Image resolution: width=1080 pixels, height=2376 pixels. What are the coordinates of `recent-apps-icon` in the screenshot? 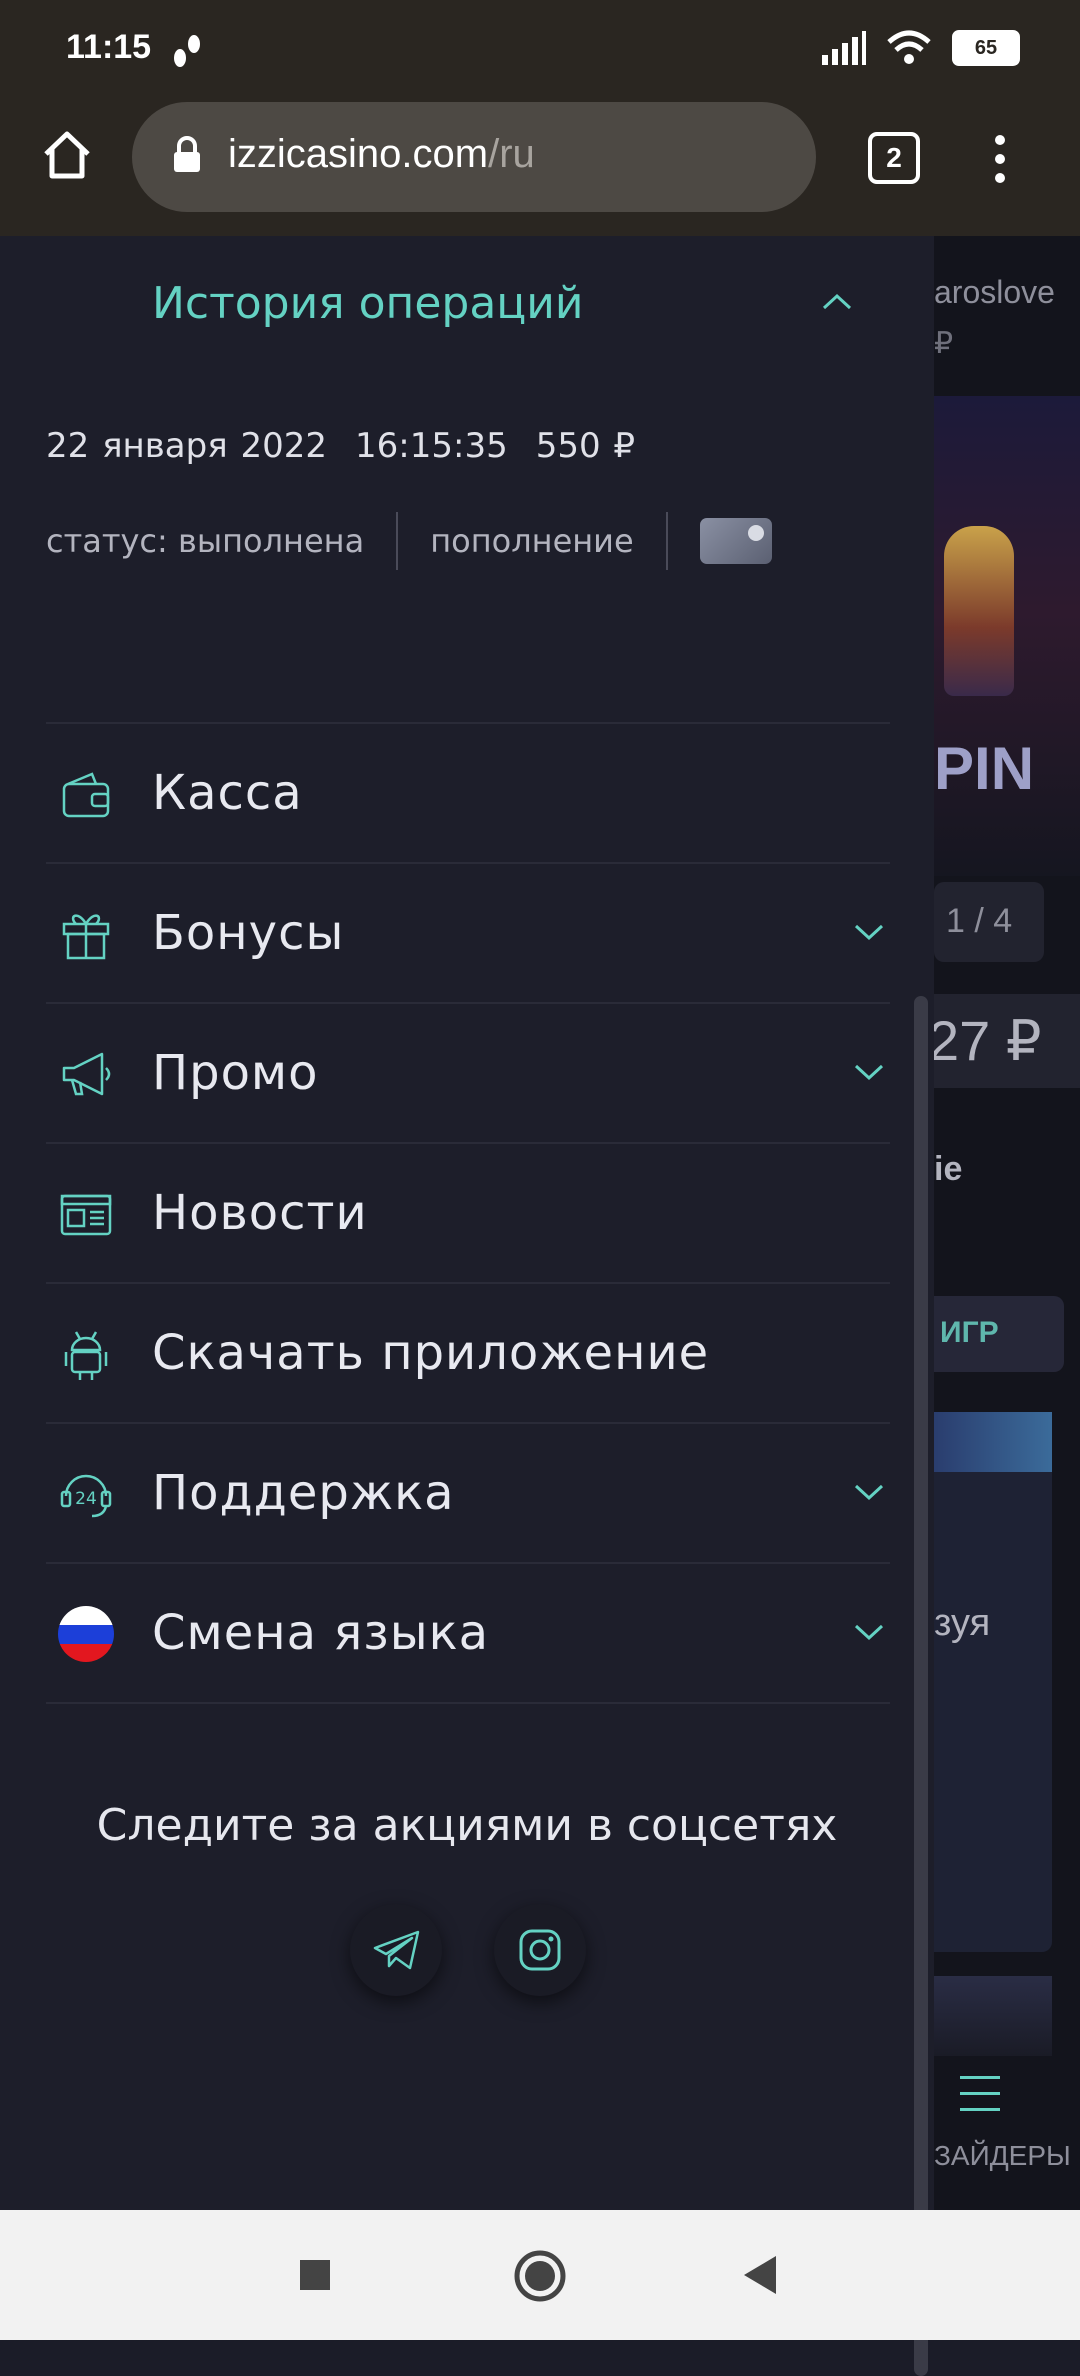 It's located at (315, 2275).